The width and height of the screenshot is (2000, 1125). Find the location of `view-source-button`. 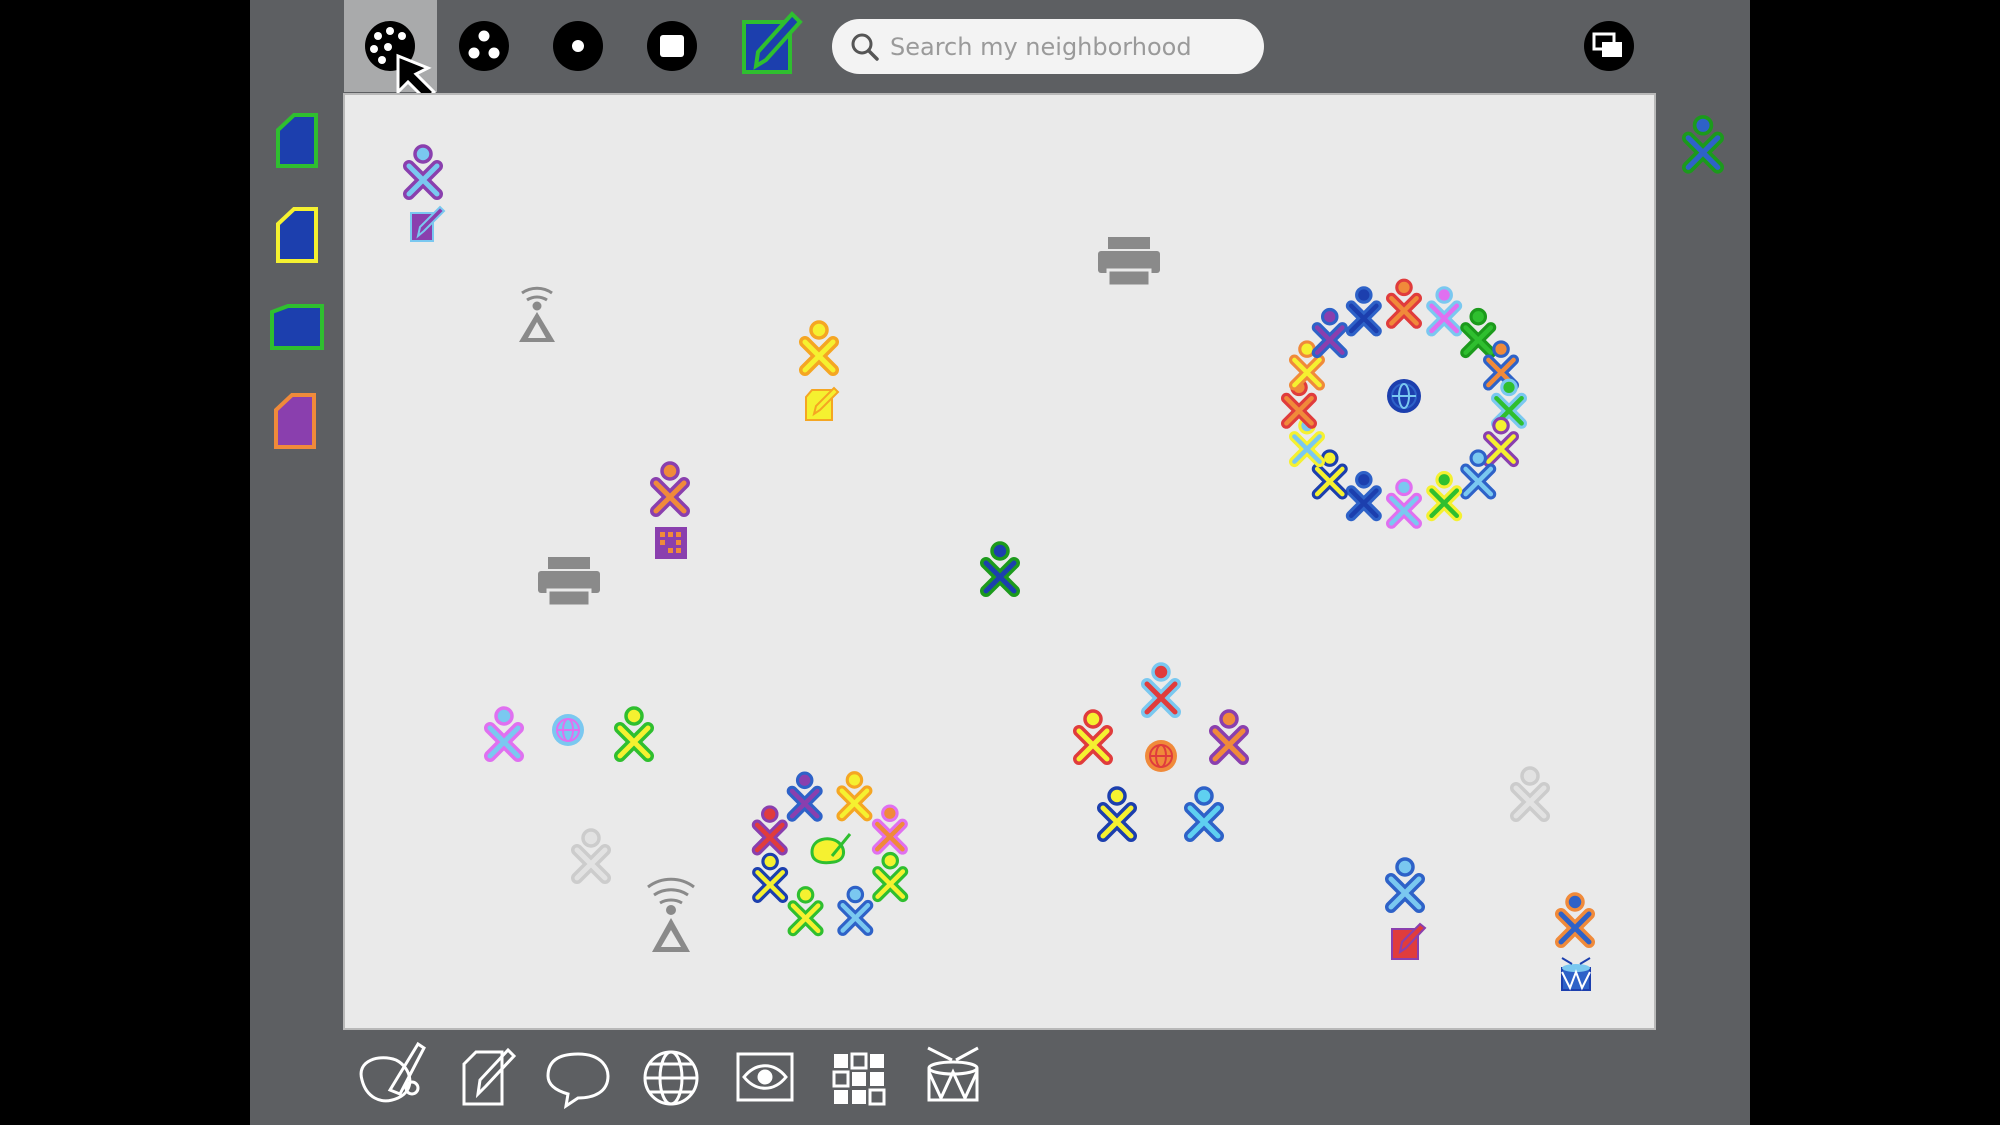

view-source-button is located at coordinates (765, 1077).